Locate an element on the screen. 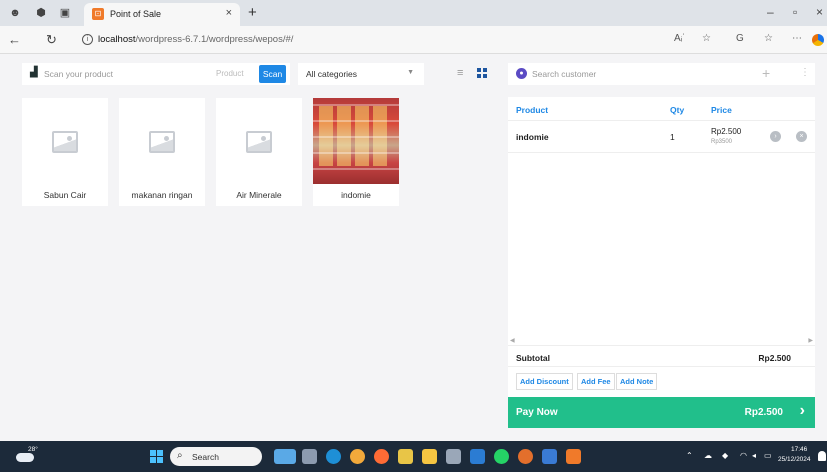 This screenshot has width=827, height=472. tab-title: Point of Sale is located at coordinates (136, 14).